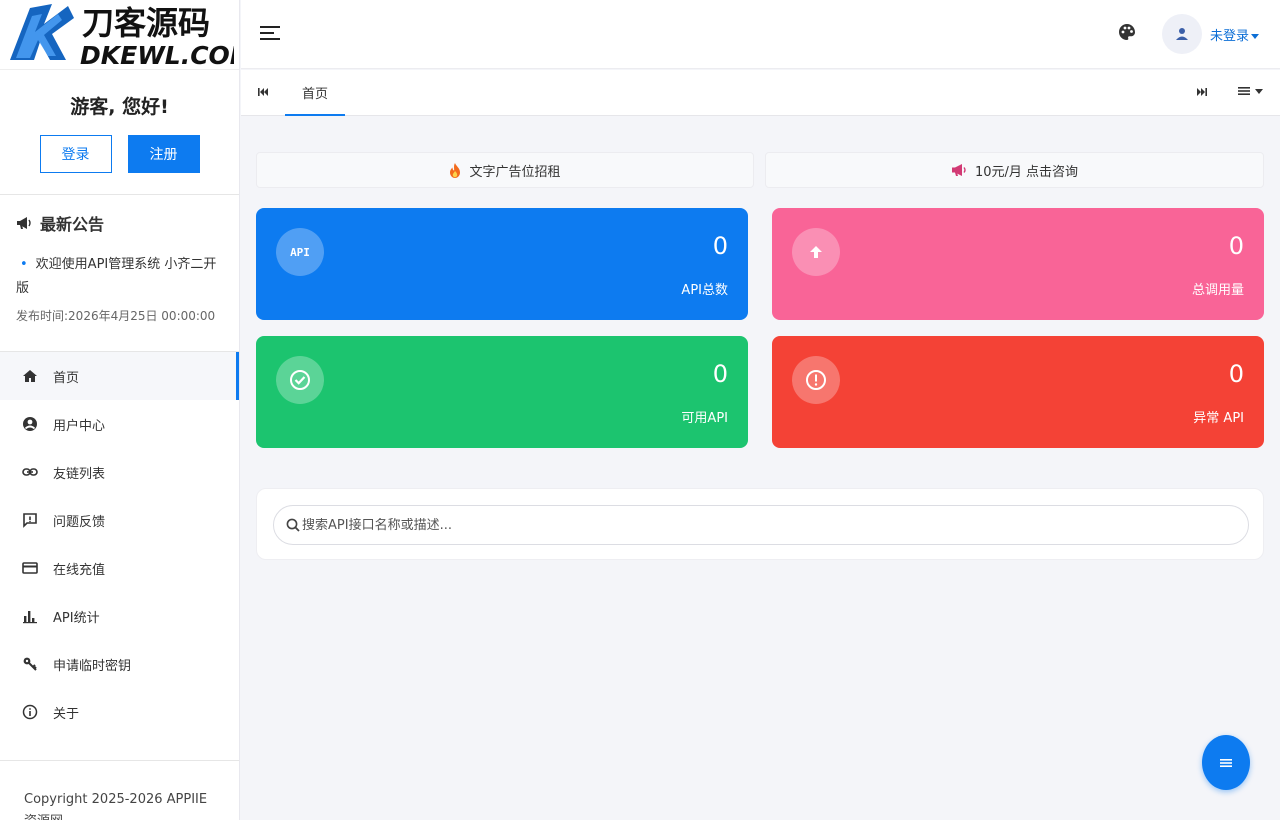  I want to click on fire-icon, so click(455, 170).